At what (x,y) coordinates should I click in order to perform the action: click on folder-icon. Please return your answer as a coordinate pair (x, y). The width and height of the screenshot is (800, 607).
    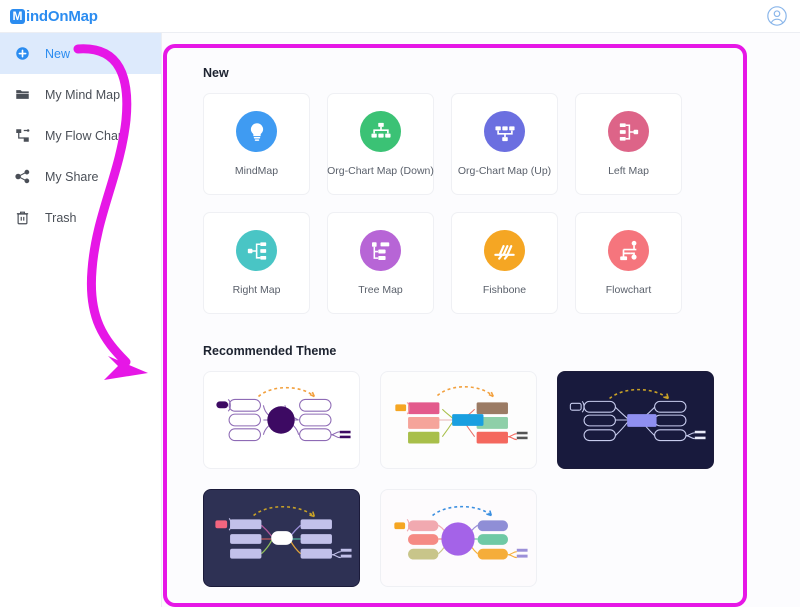
    Looking at the image, I should click on (22, 94).